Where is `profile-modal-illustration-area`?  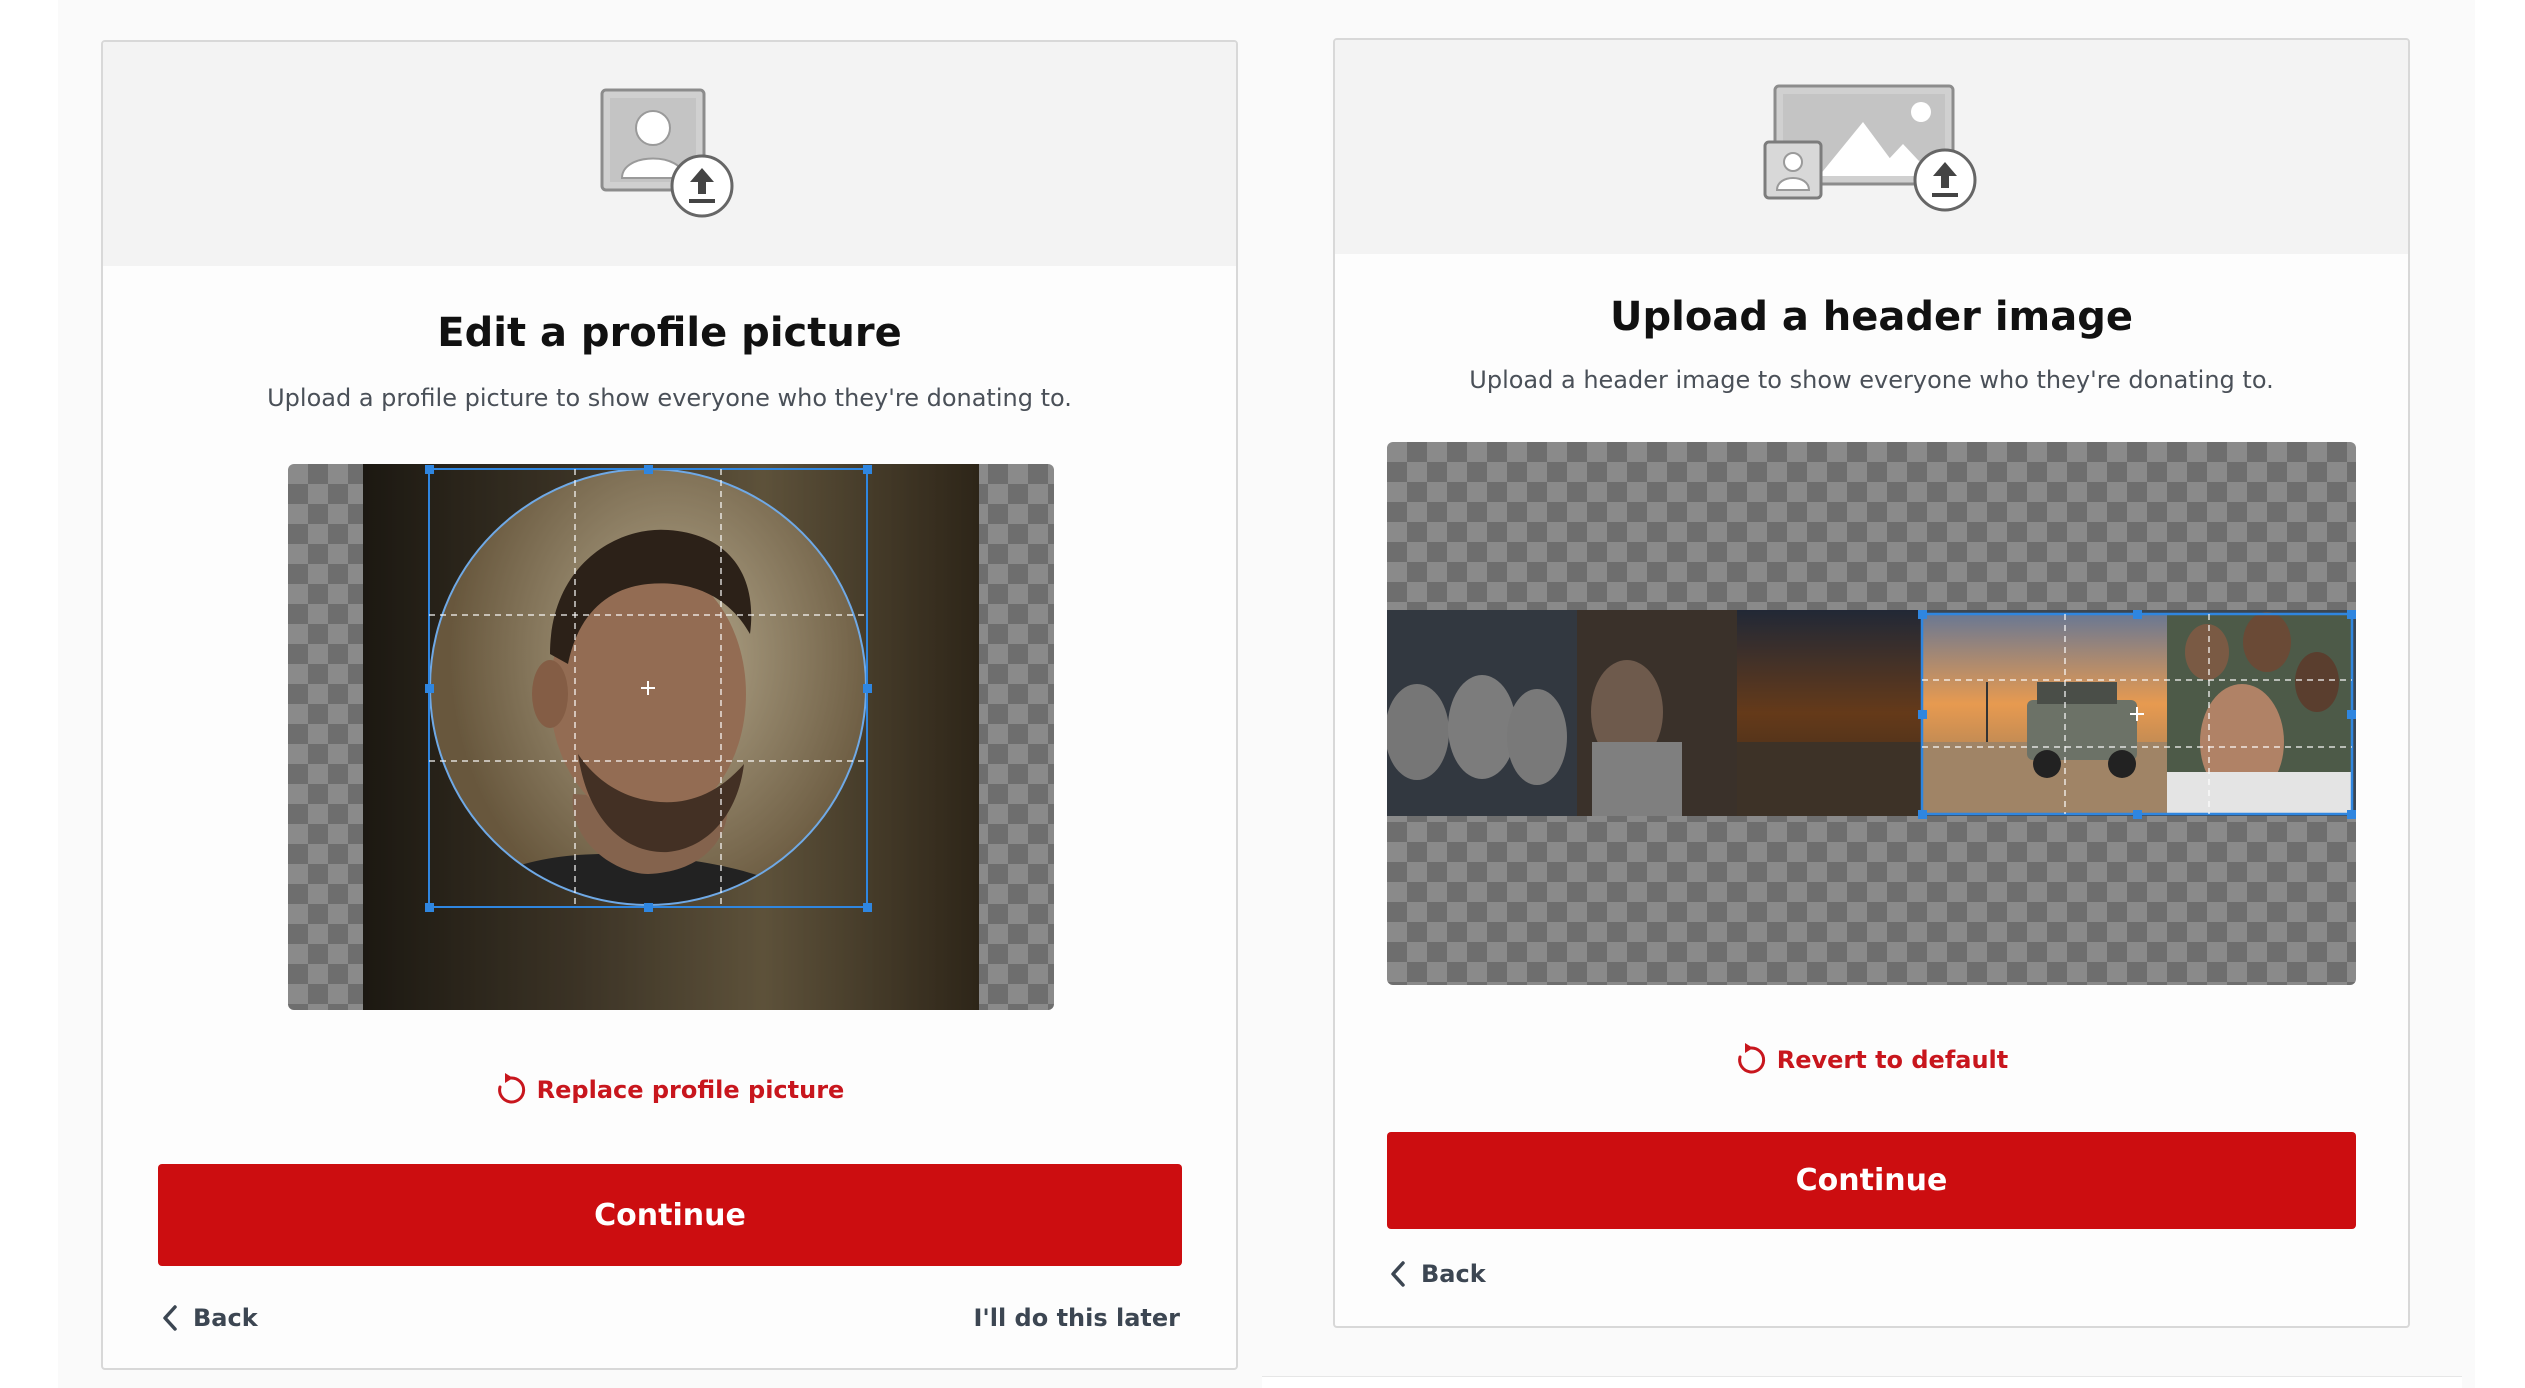 profile-modal-illustration-area is located at coordinates (669, 154).